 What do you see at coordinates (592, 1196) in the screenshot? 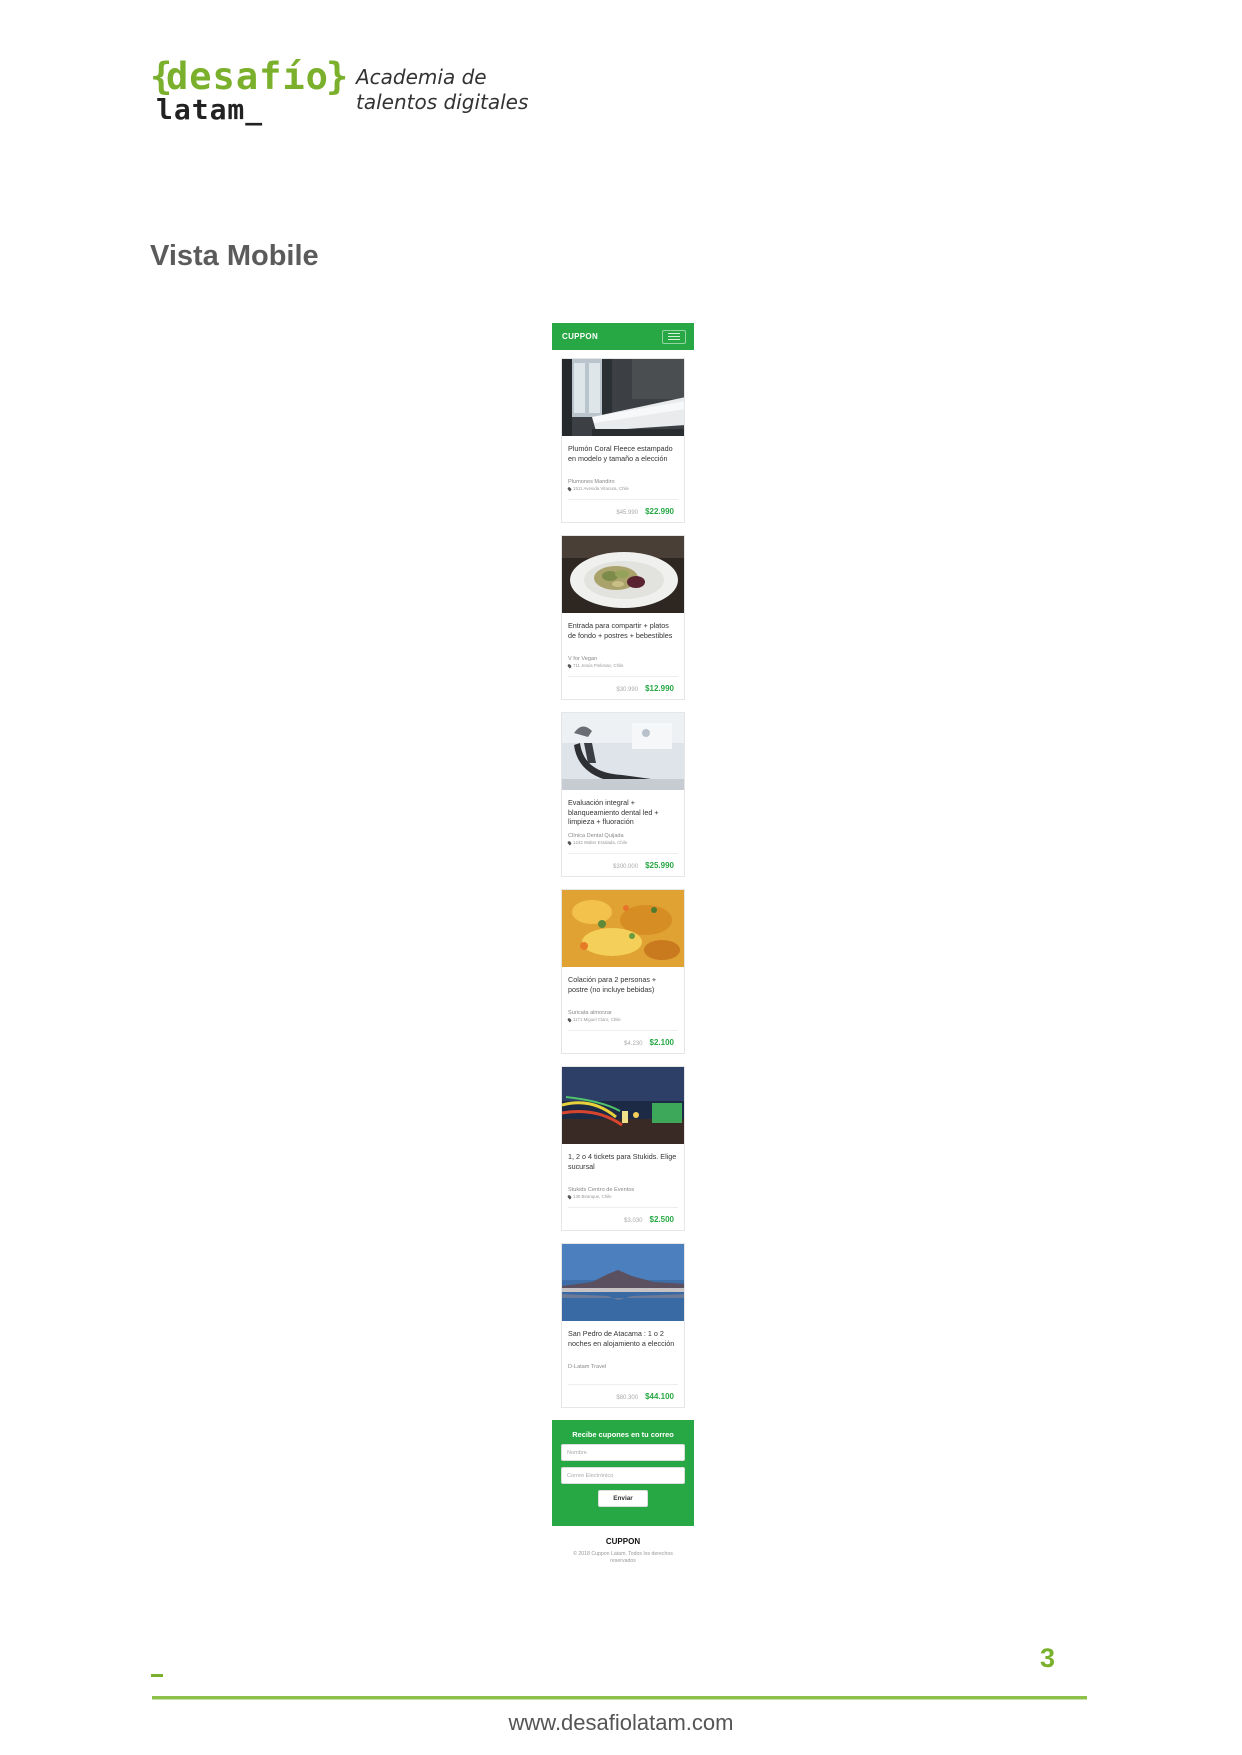
I see `coupon-address-text: 130 Biranque, Chile` at bounding box center [592, 1196].